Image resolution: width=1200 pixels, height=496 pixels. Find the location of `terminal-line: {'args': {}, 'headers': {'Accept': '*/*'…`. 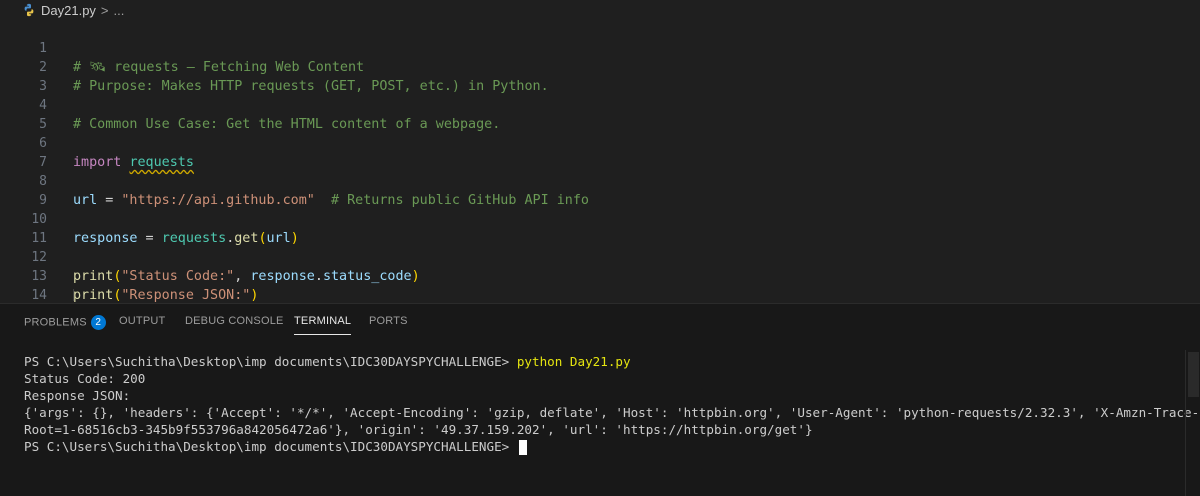

terminal-line: {'args': {}, 'headers': {'Accept': '*/*'… is located at coordinates (612, 412).